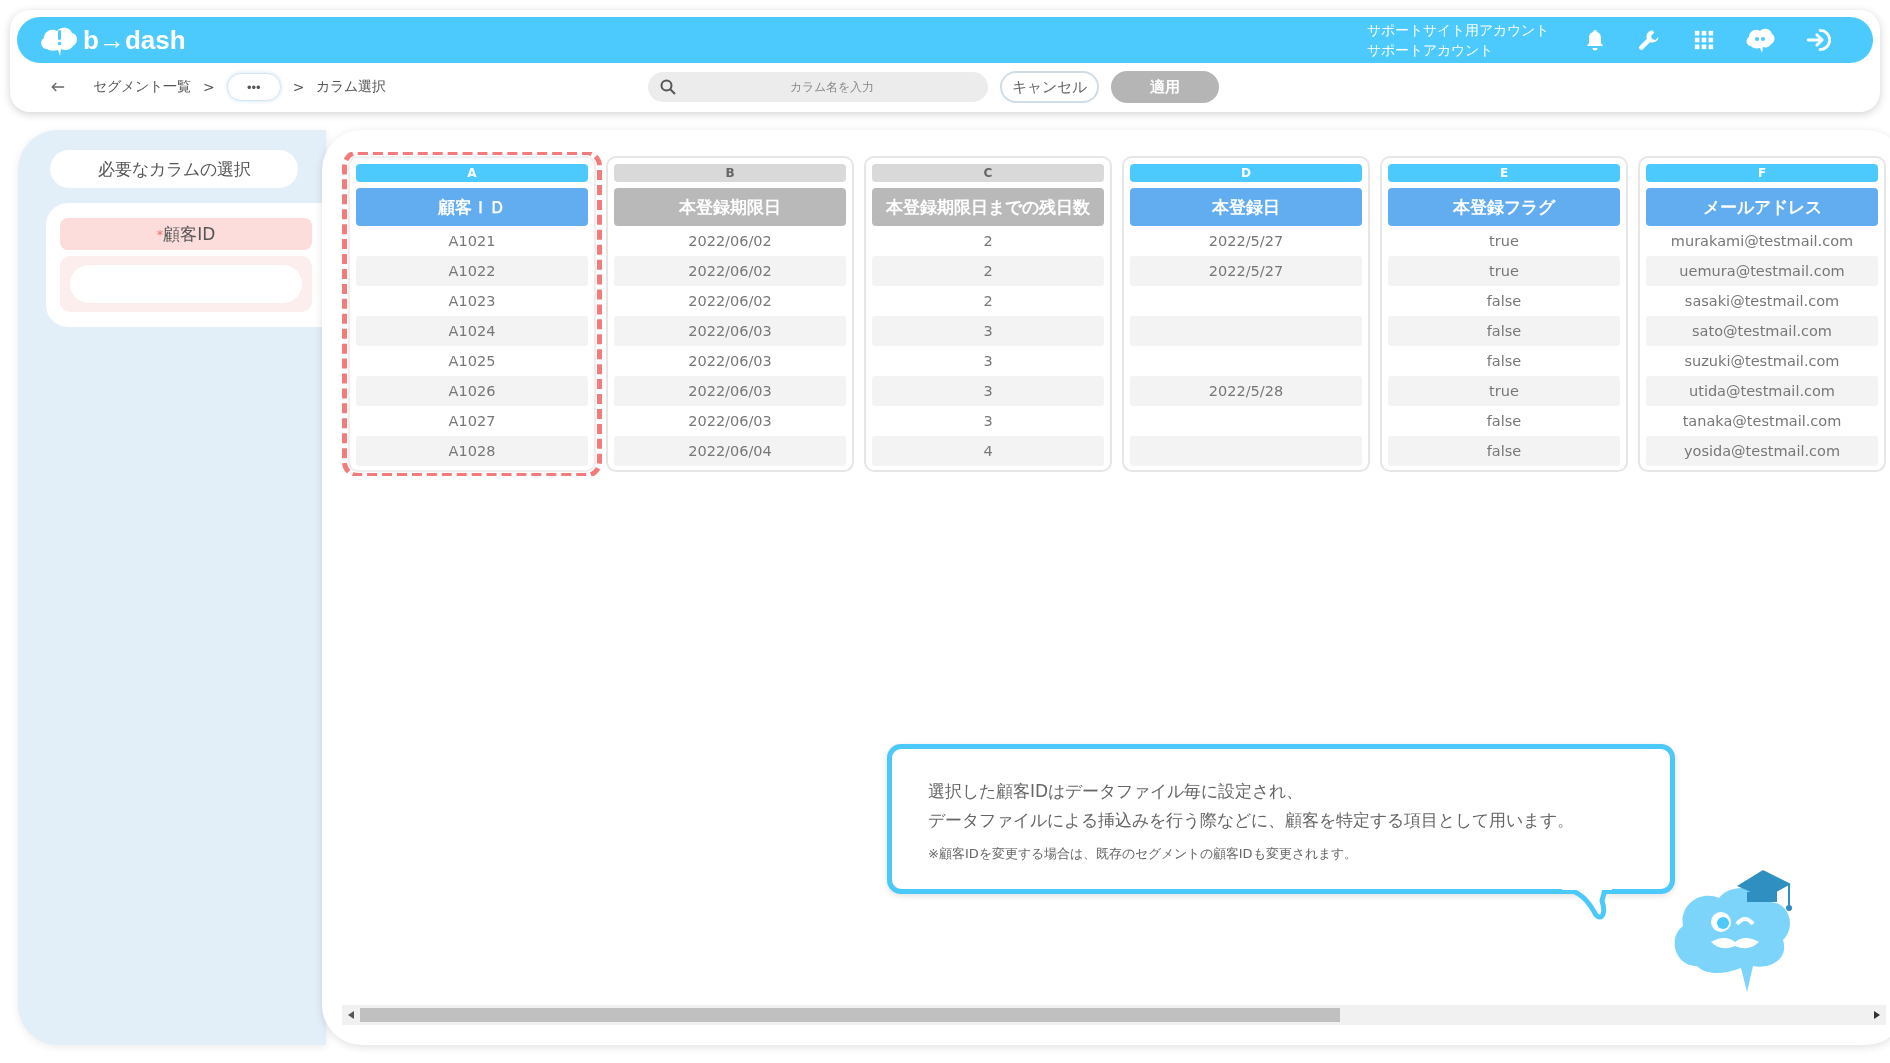 The width and height of the screenshot is (1890, 1063). Describe the element at coordinates (1246, 241) in the screenshot. I see `table-cell-text: 2022/5/27` at that location.